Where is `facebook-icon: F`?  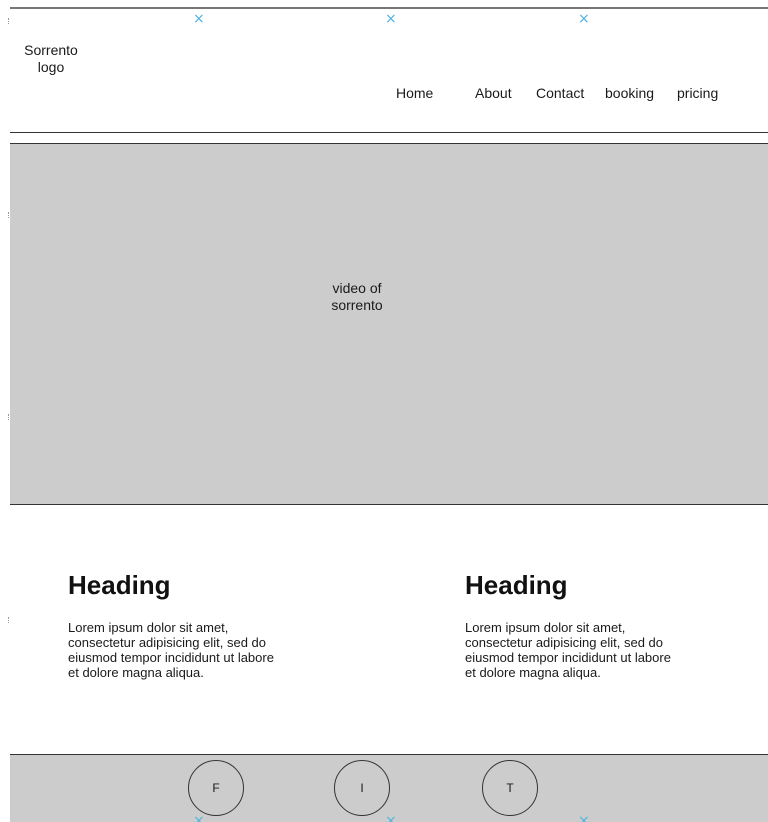
facebook-icon: F is located at coordinates (216, 788).